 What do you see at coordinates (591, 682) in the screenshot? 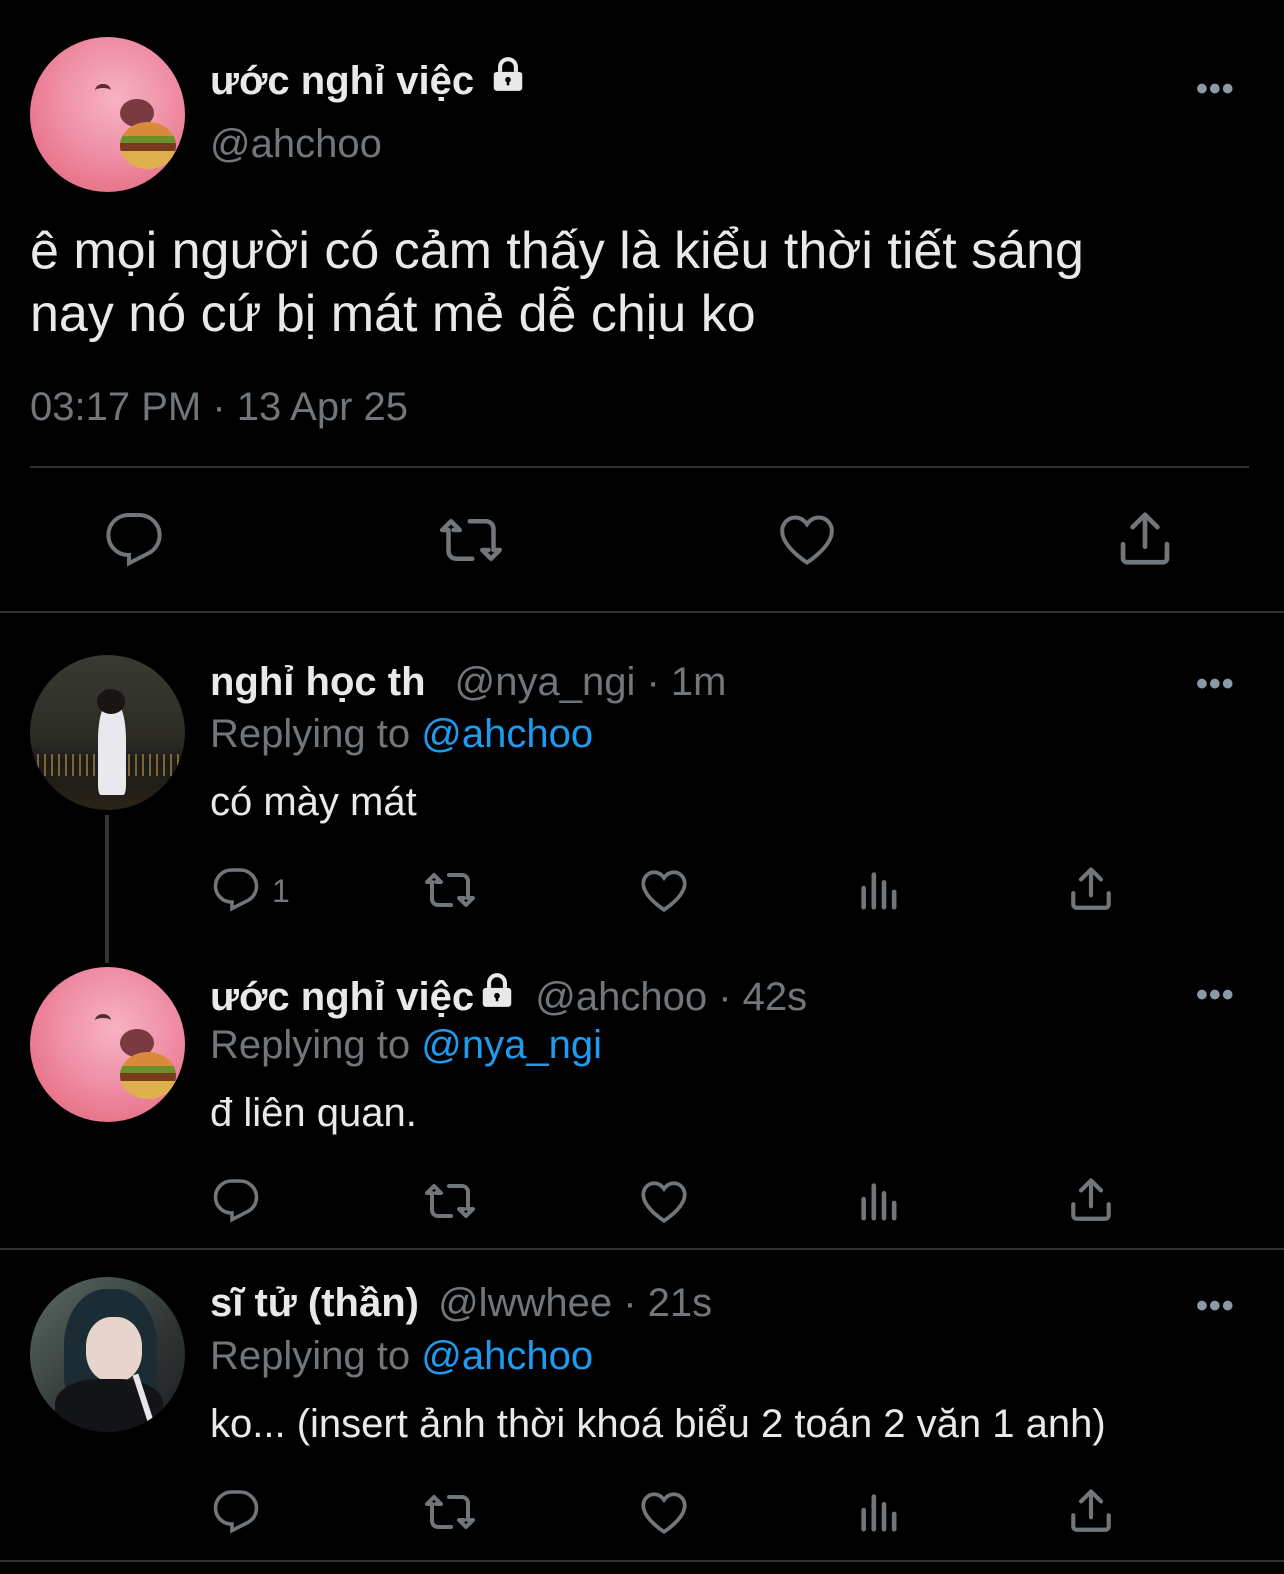
I see `handle-time: @nya_ngi · 1m` at bounding box center [591, 682].